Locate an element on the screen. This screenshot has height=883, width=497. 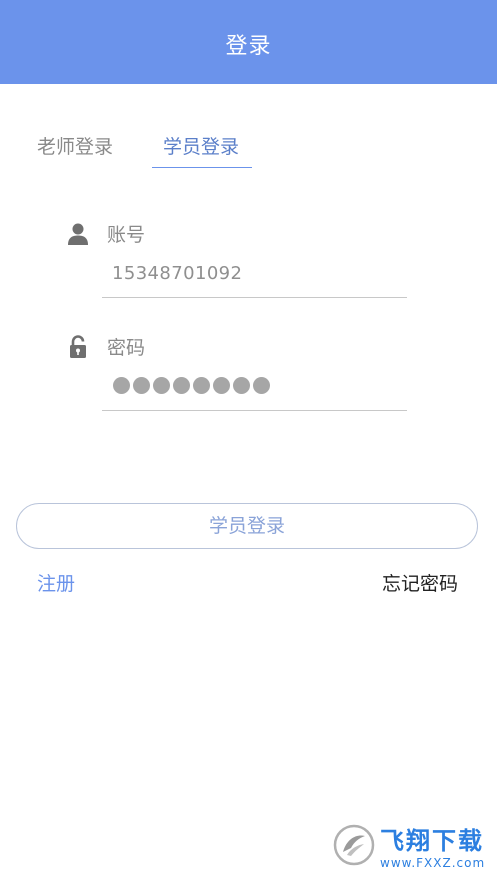
unlock-icon is located at coordinates (78, 346).